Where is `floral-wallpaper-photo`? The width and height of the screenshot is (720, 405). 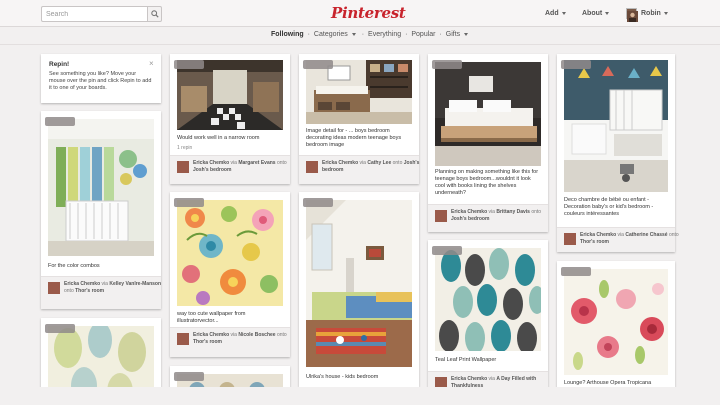
floral-wallpaper-photo is located at coordinates (230, 253).